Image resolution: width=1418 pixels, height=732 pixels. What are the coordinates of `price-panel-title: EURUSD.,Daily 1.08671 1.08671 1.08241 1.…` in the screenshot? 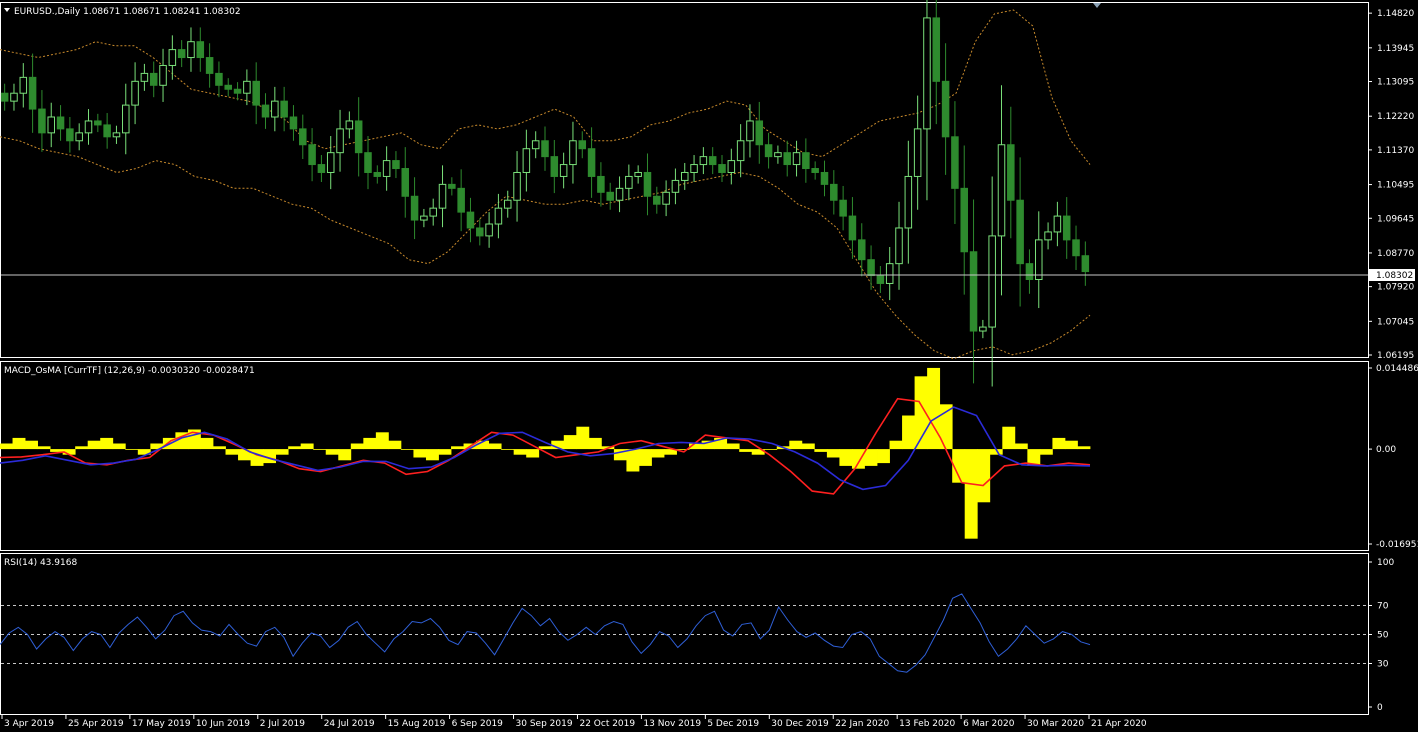 It's located at (127, 12).